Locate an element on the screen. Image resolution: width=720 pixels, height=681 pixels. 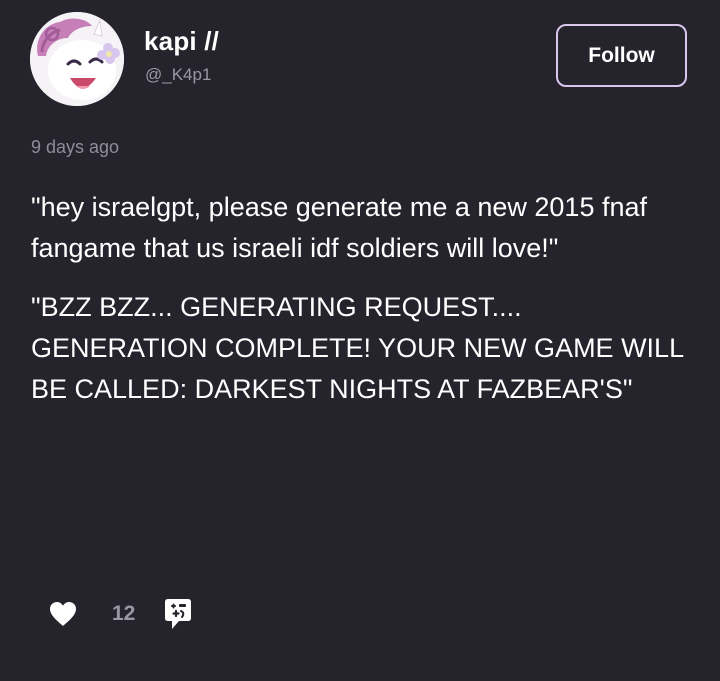
pony-avatar-icon is located at coordinates (77, 59).